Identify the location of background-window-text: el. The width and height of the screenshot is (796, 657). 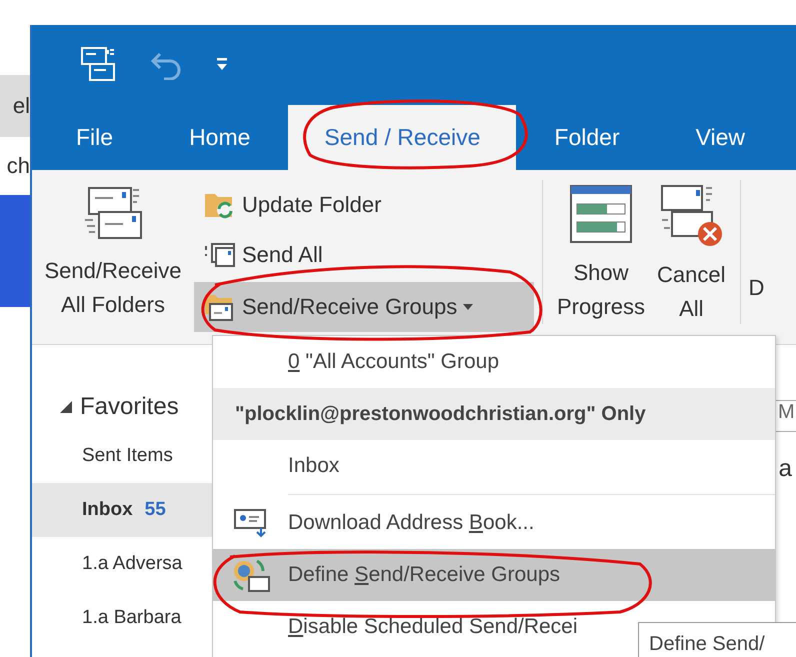
(21, 106).